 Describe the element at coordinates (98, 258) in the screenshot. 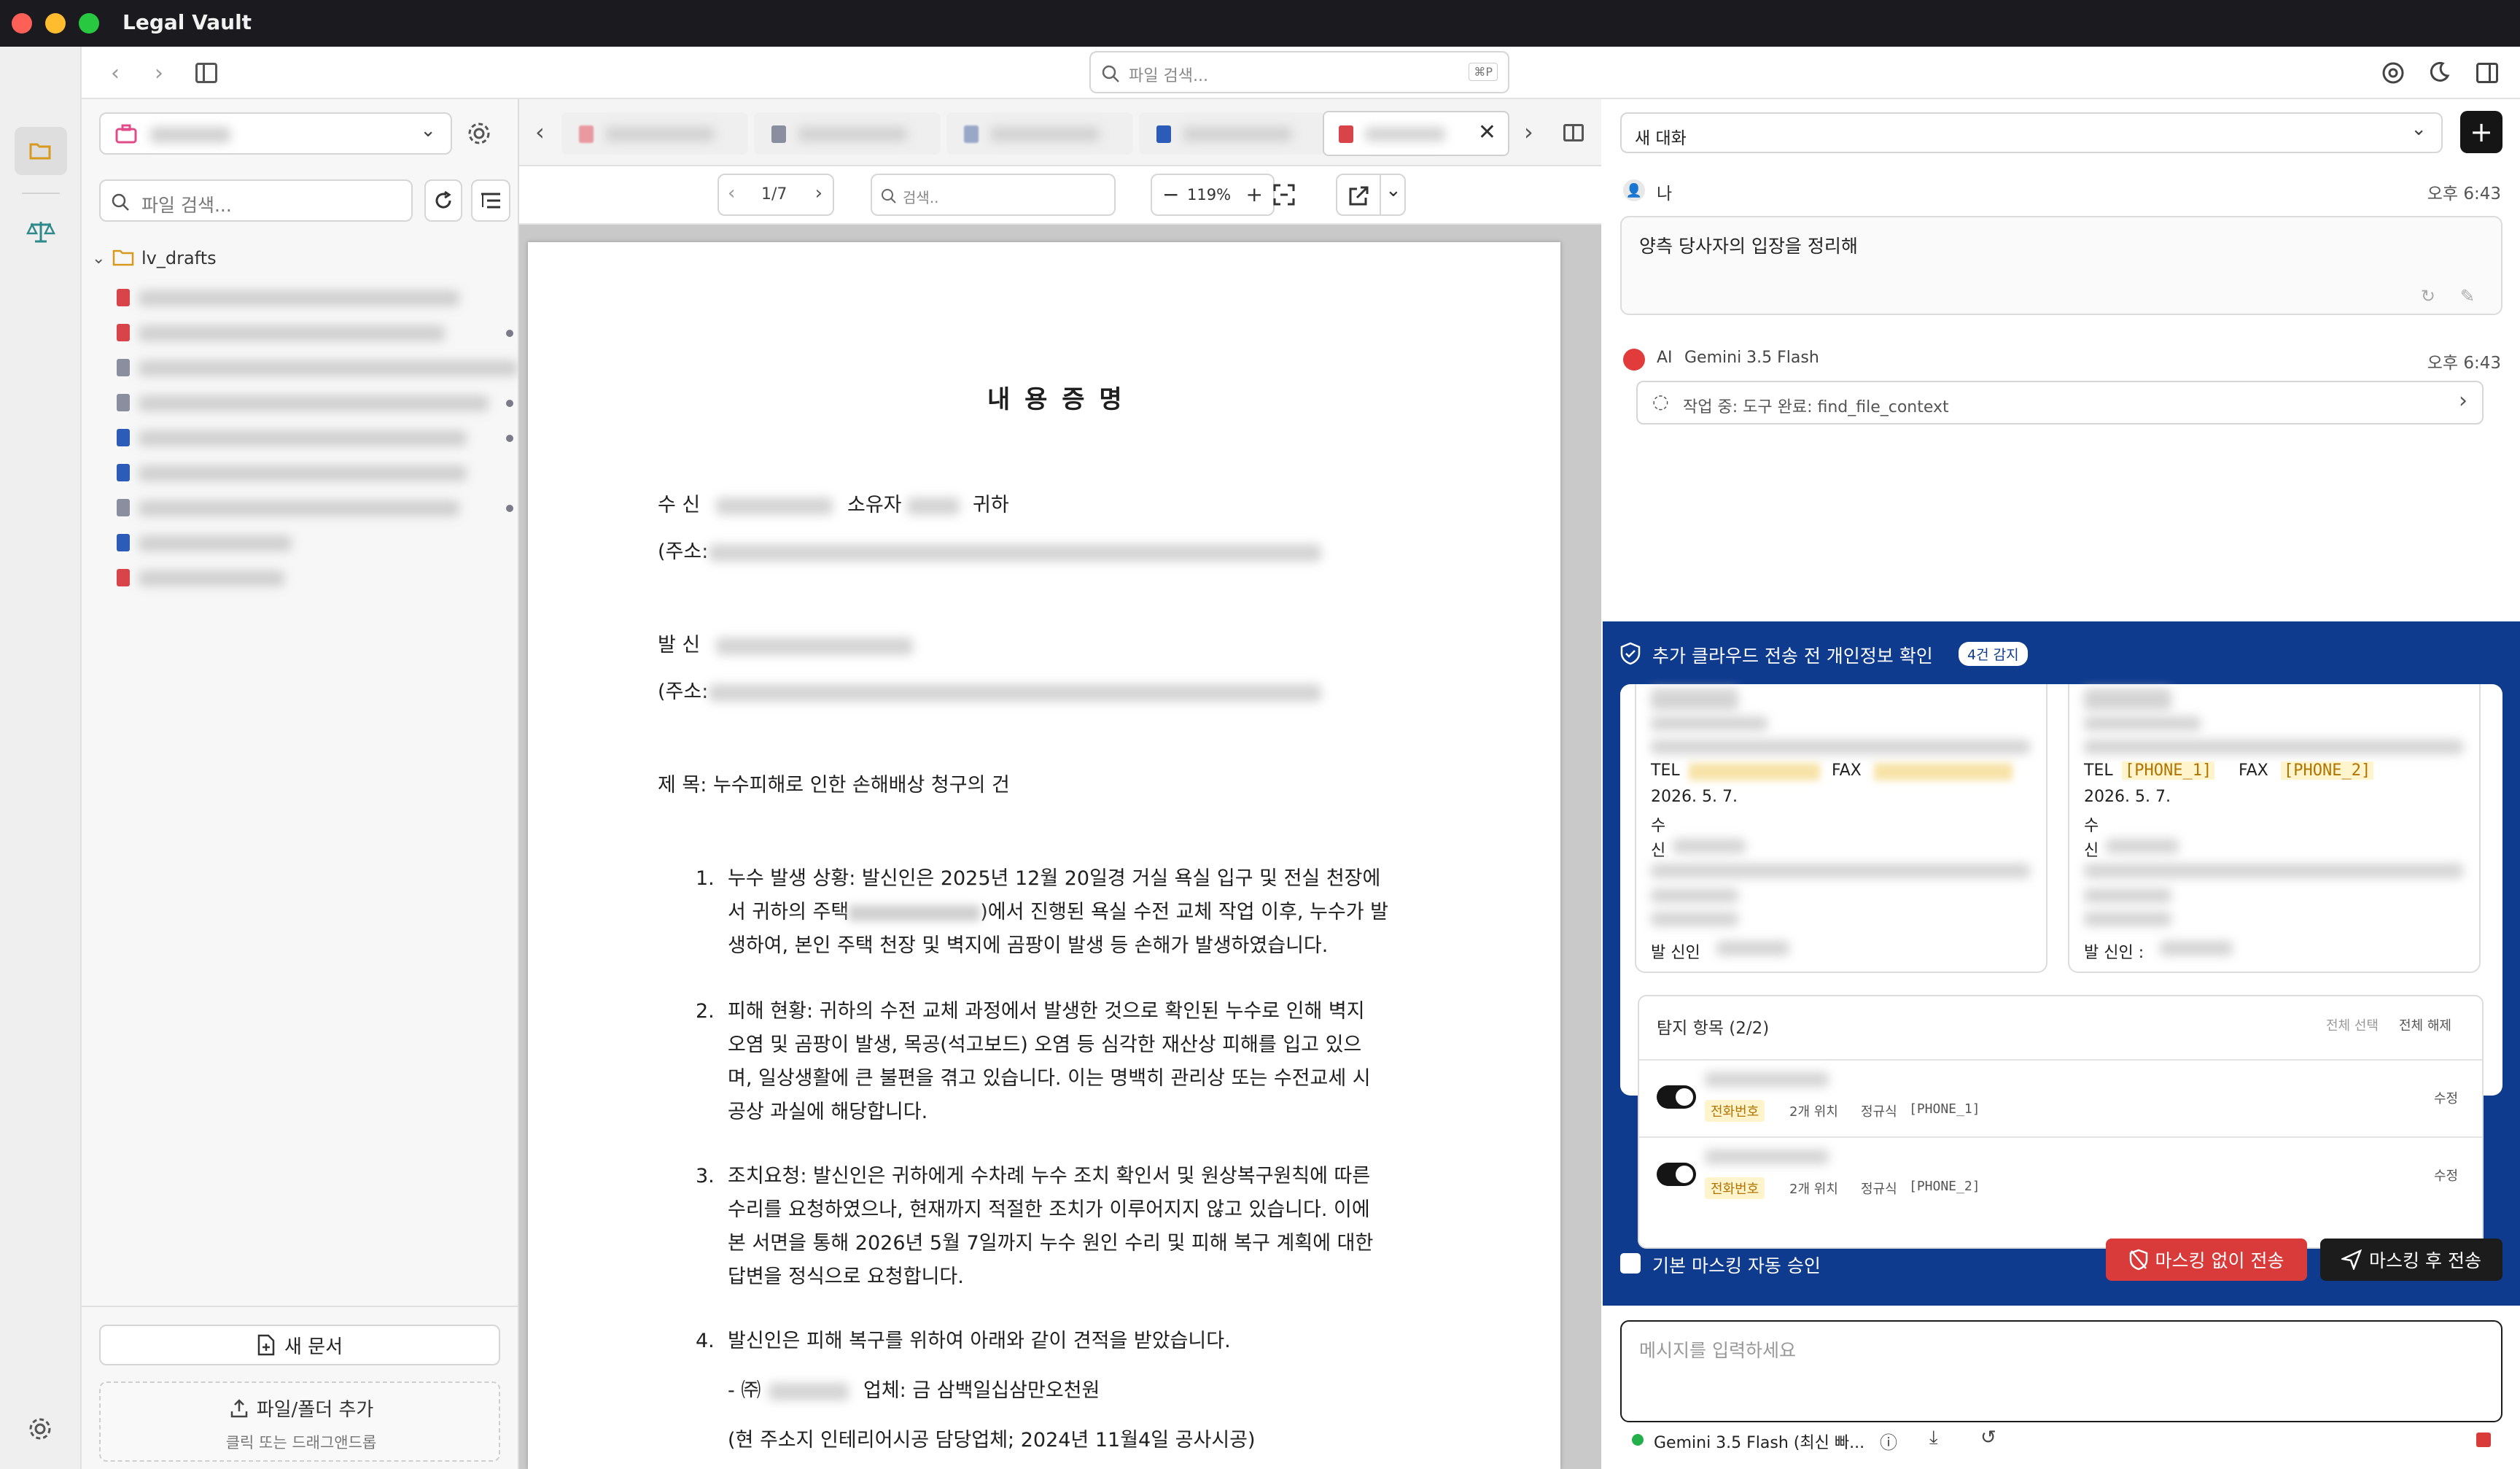

I see `folder-expand-chevron-icon: ⌄` at that location.